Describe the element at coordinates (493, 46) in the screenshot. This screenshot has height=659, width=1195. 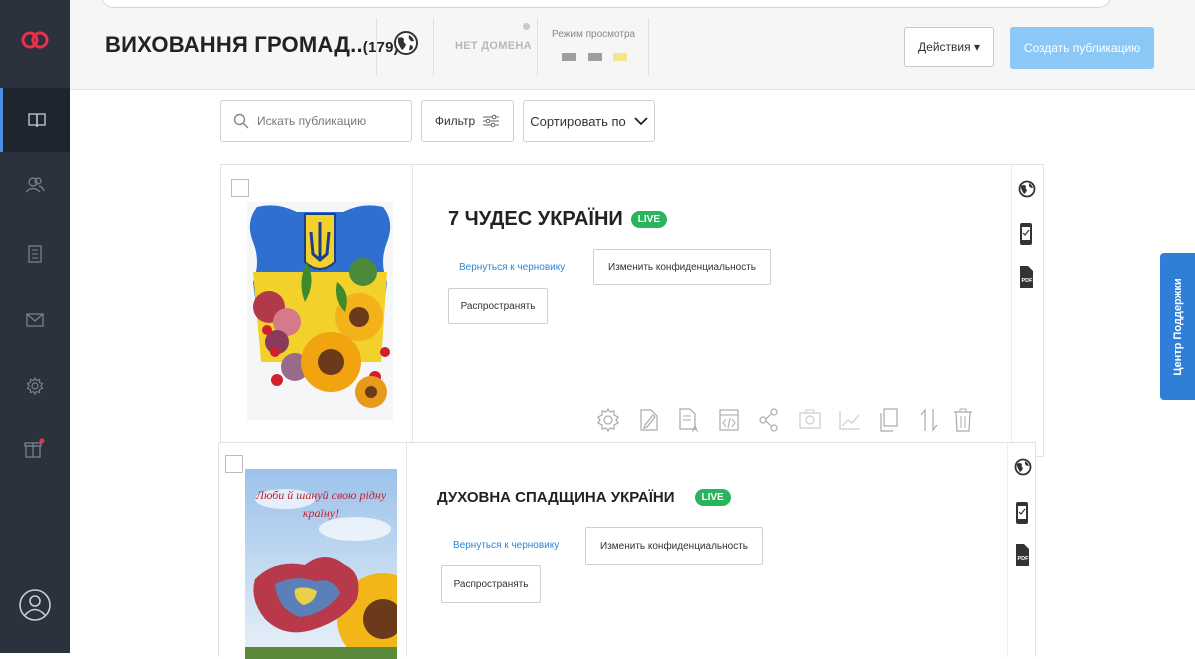
I see `domain-status: НЕТ ДОМЕНА` at that location.